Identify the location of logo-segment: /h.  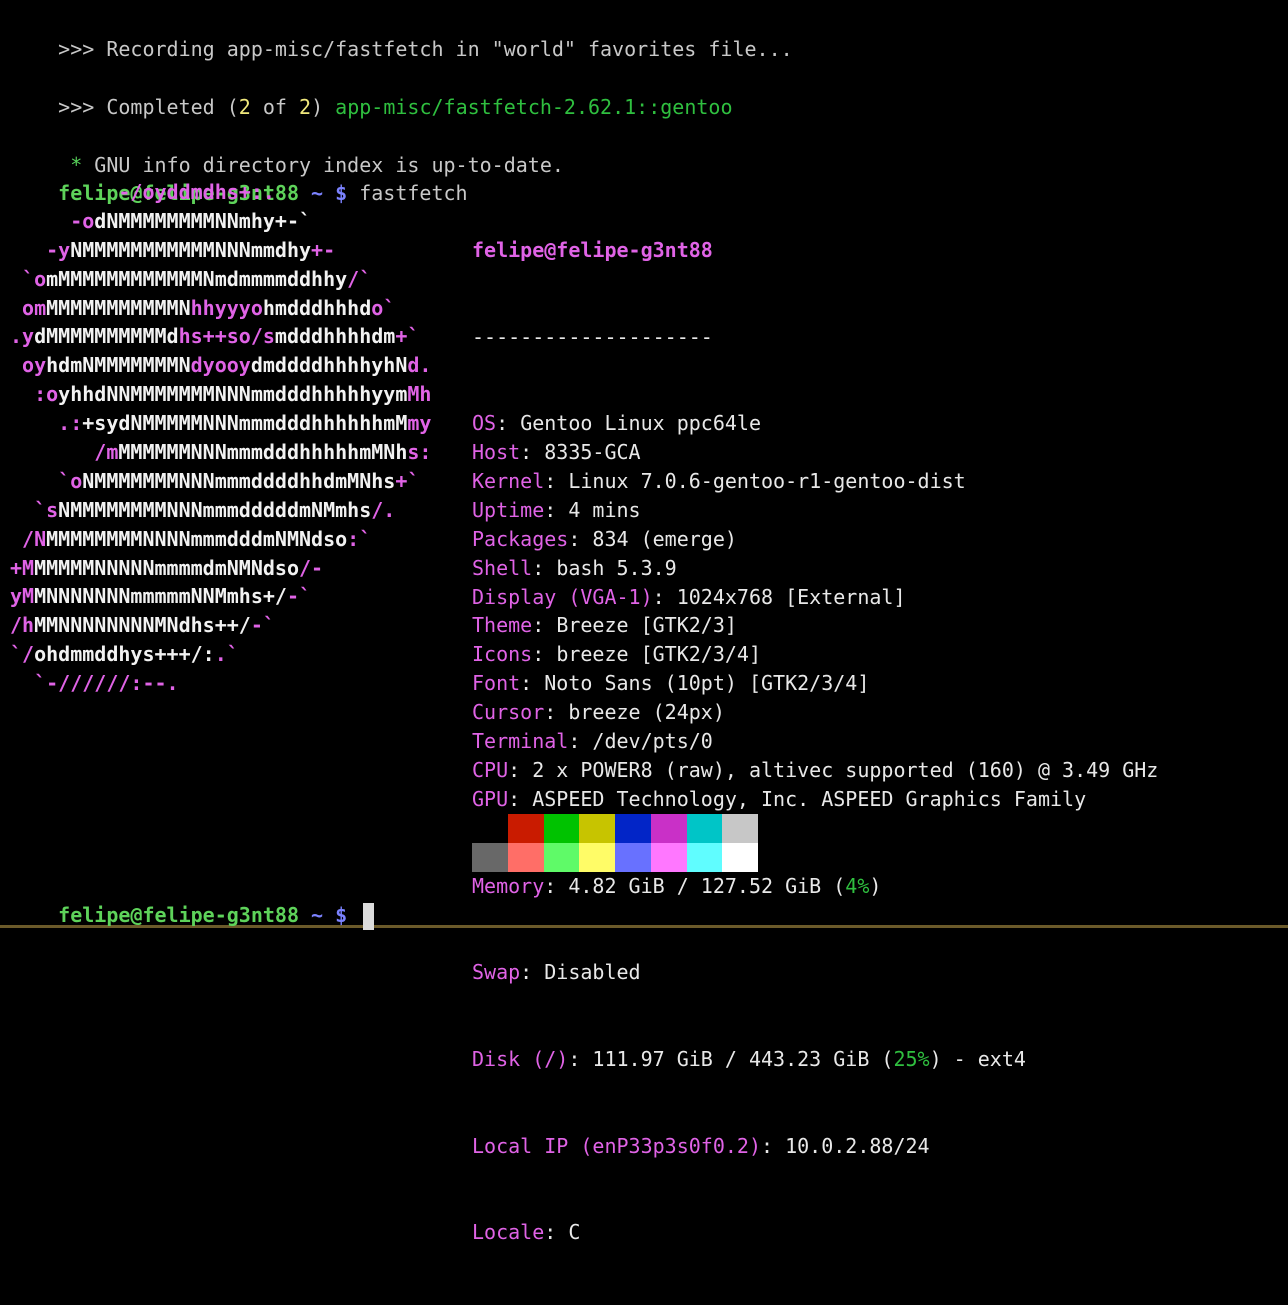
(22, 625).